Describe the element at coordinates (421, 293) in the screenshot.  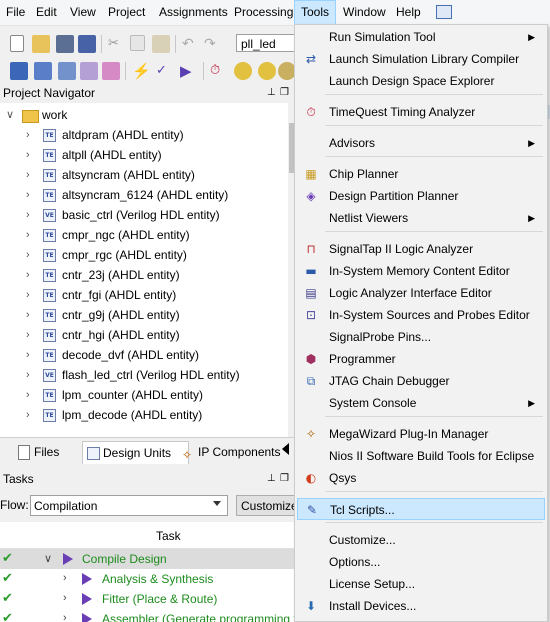
I see `menu-item-logic-analyzer-interface-editor: ▤ Logic Analyzer Interface Editor` at that location.